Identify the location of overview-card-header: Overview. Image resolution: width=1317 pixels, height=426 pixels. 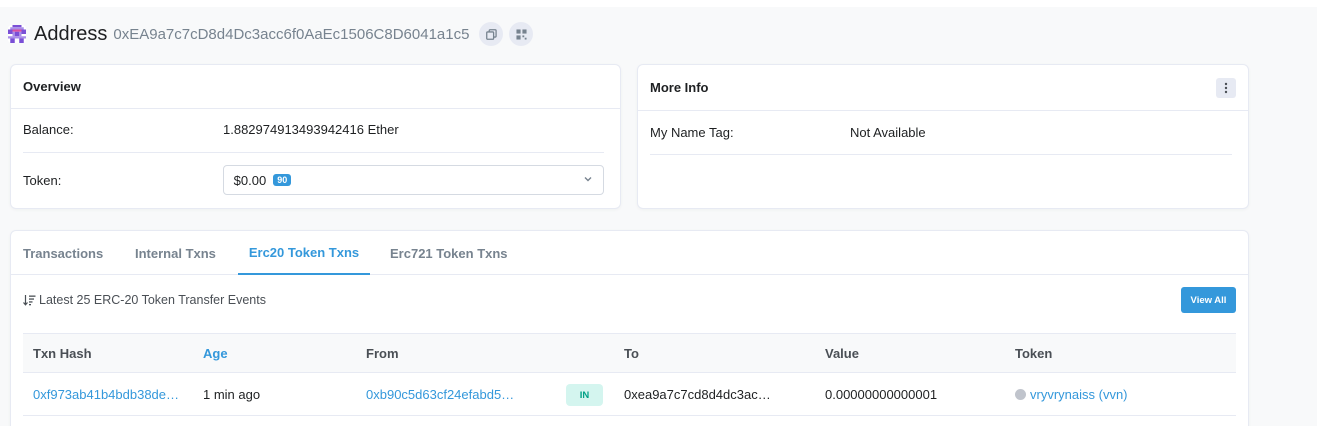
(315, 87).